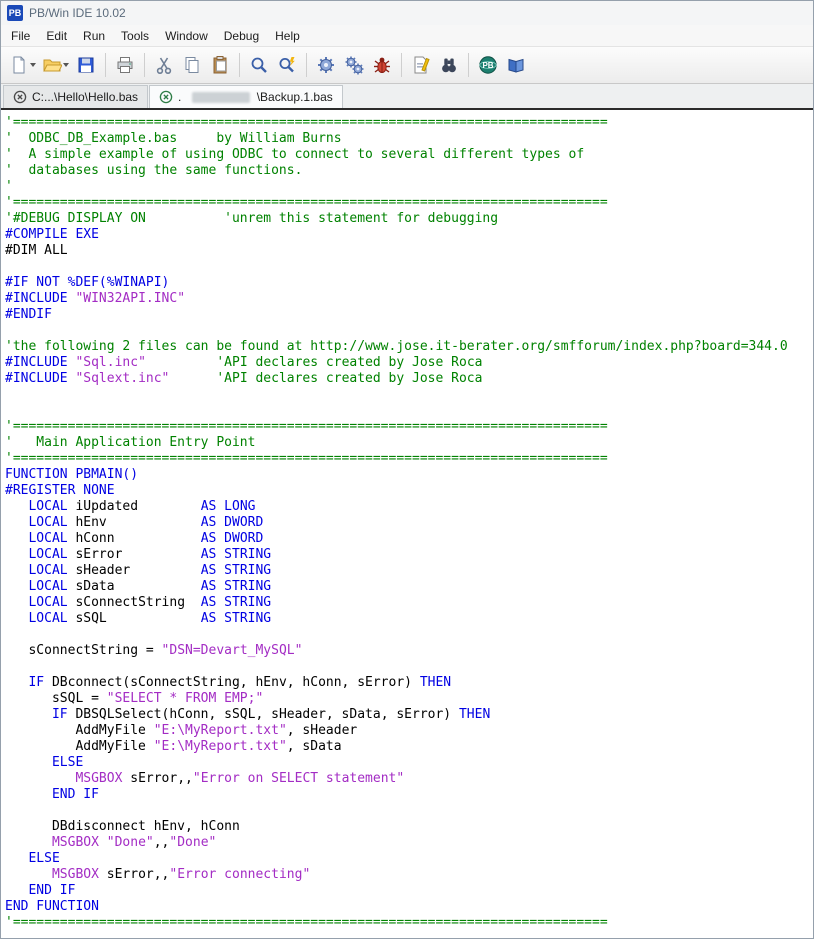 The height and width of the screenshot is (939, 814). I want to click on code-segment: sSQL =, so click(56, 698).